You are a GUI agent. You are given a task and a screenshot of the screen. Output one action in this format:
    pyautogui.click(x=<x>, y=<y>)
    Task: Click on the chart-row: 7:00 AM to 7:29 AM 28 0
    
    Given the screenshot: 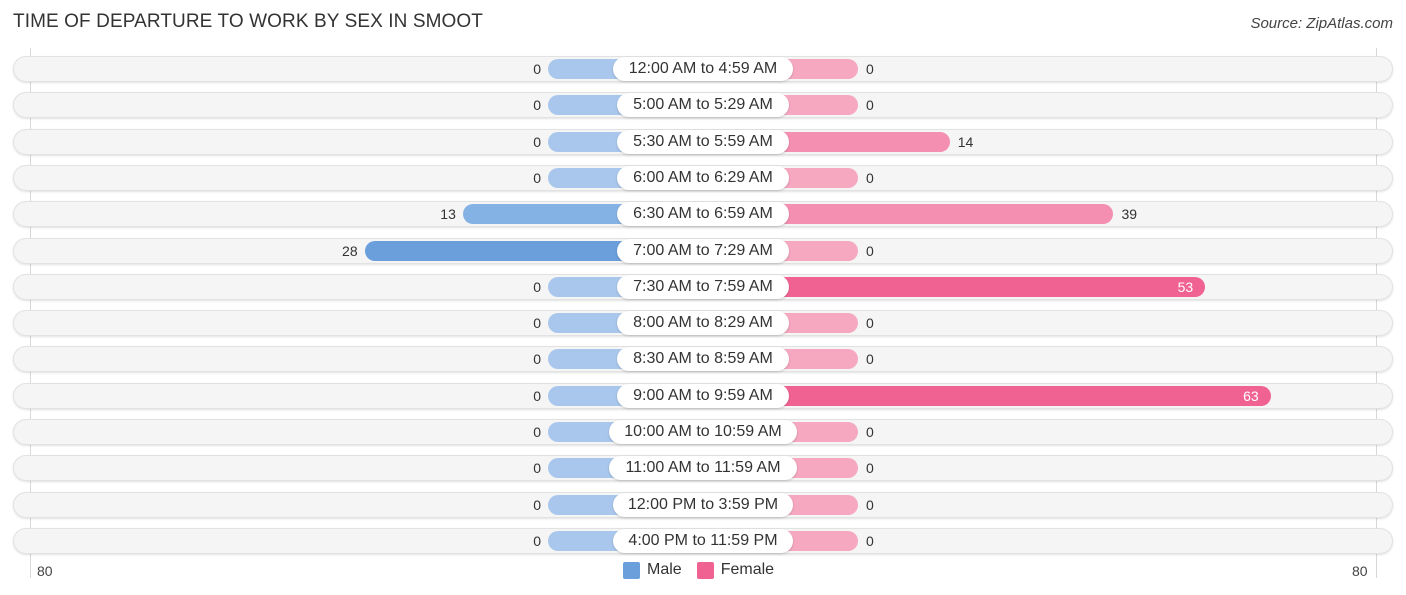 What is the action you would take?
    pyautogui.click(x=703, y=251)
    